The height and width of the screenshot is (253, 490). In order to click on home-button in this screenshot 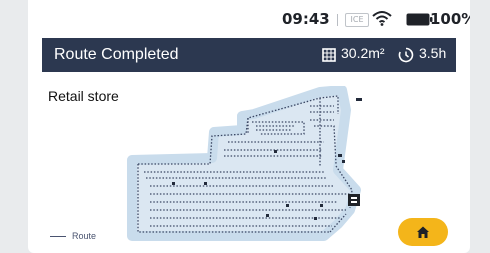, I will do `click(423, 232)`.